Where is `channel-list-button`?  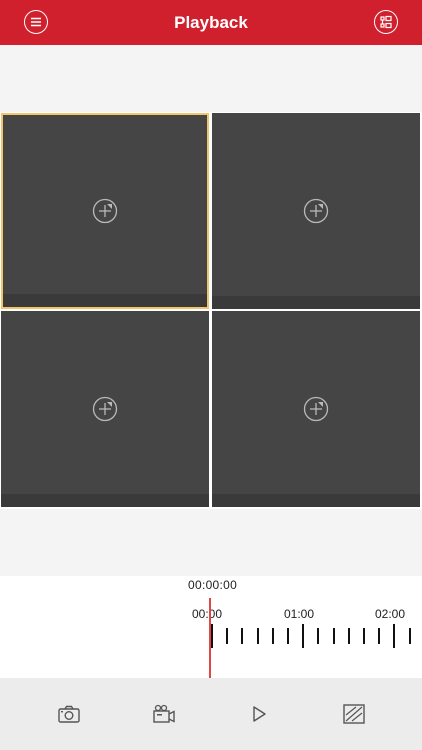
channel-list-button is located at coordinates (386, 22).